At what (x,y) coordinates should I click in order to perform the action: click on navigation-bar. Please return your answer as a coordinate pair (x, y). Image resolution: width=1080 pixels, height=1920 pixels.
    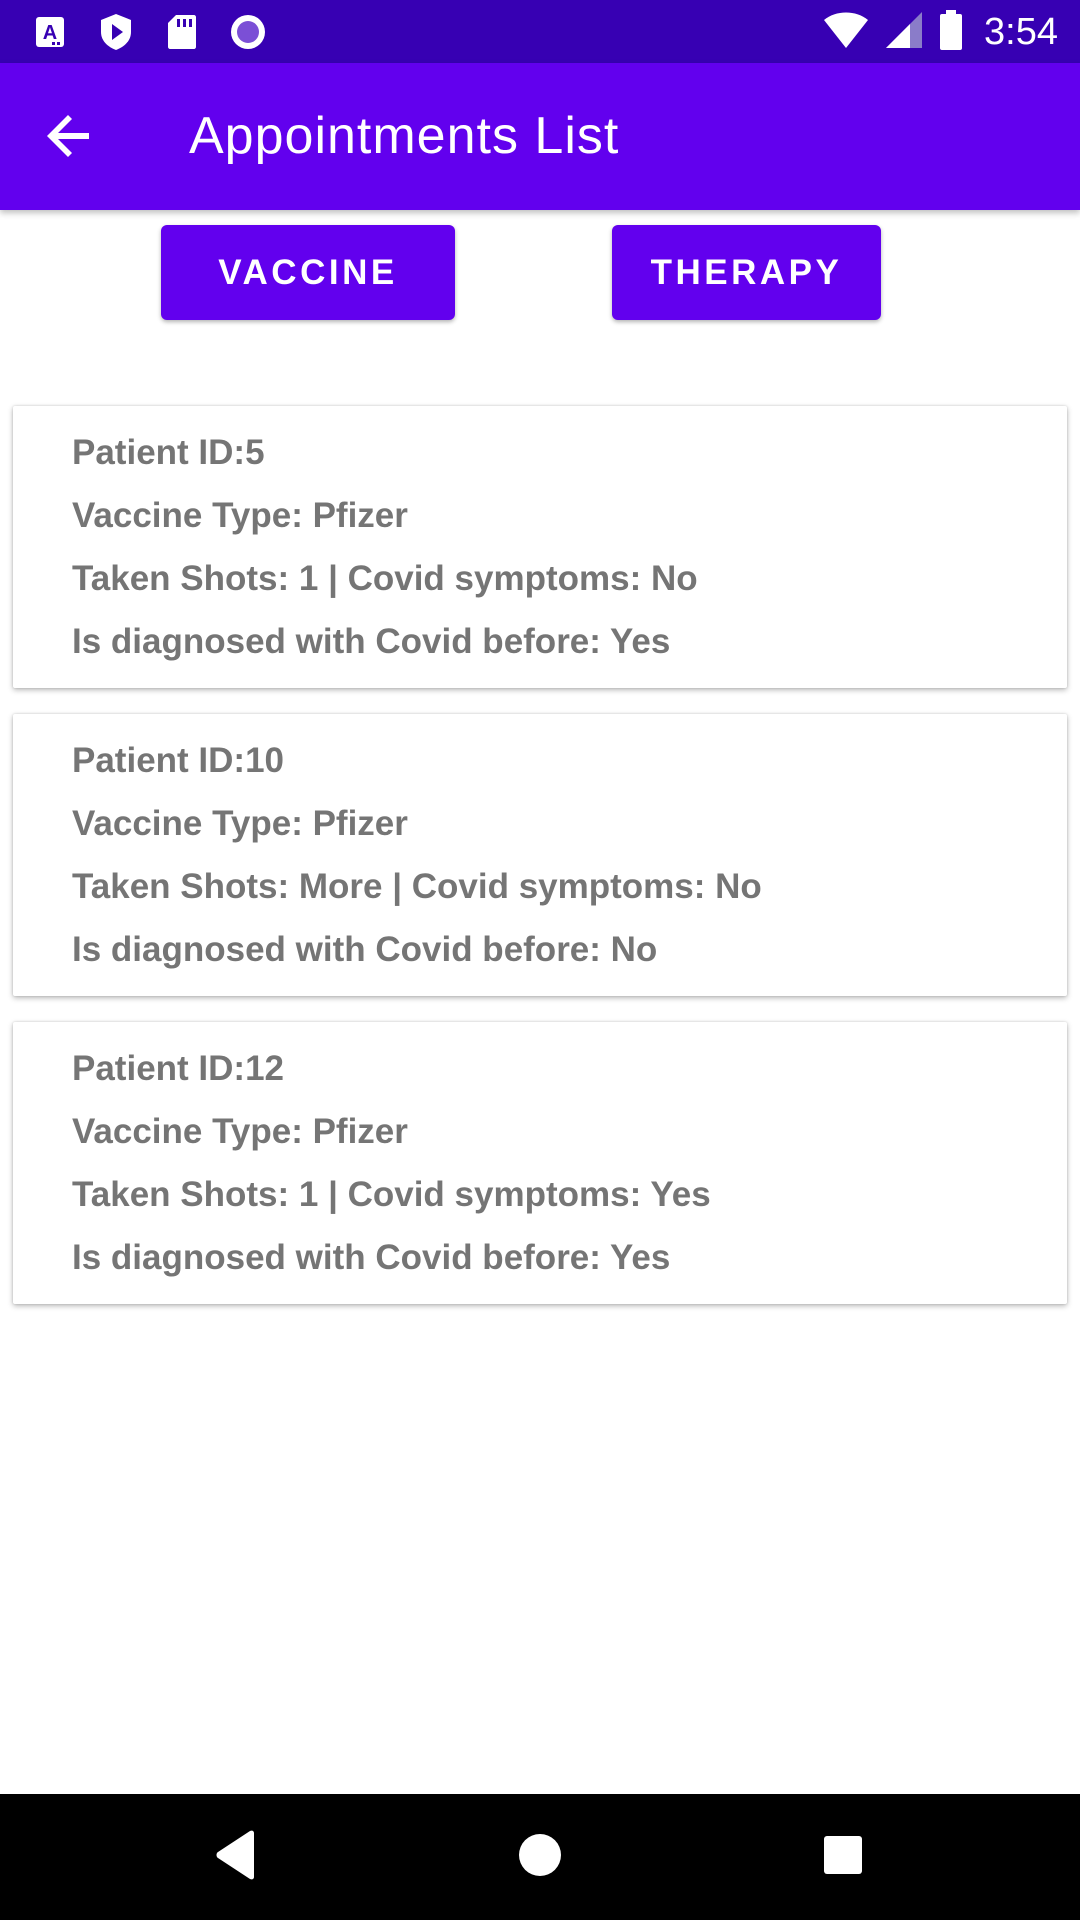
    Looking at the image, I should click on (540, 1857).